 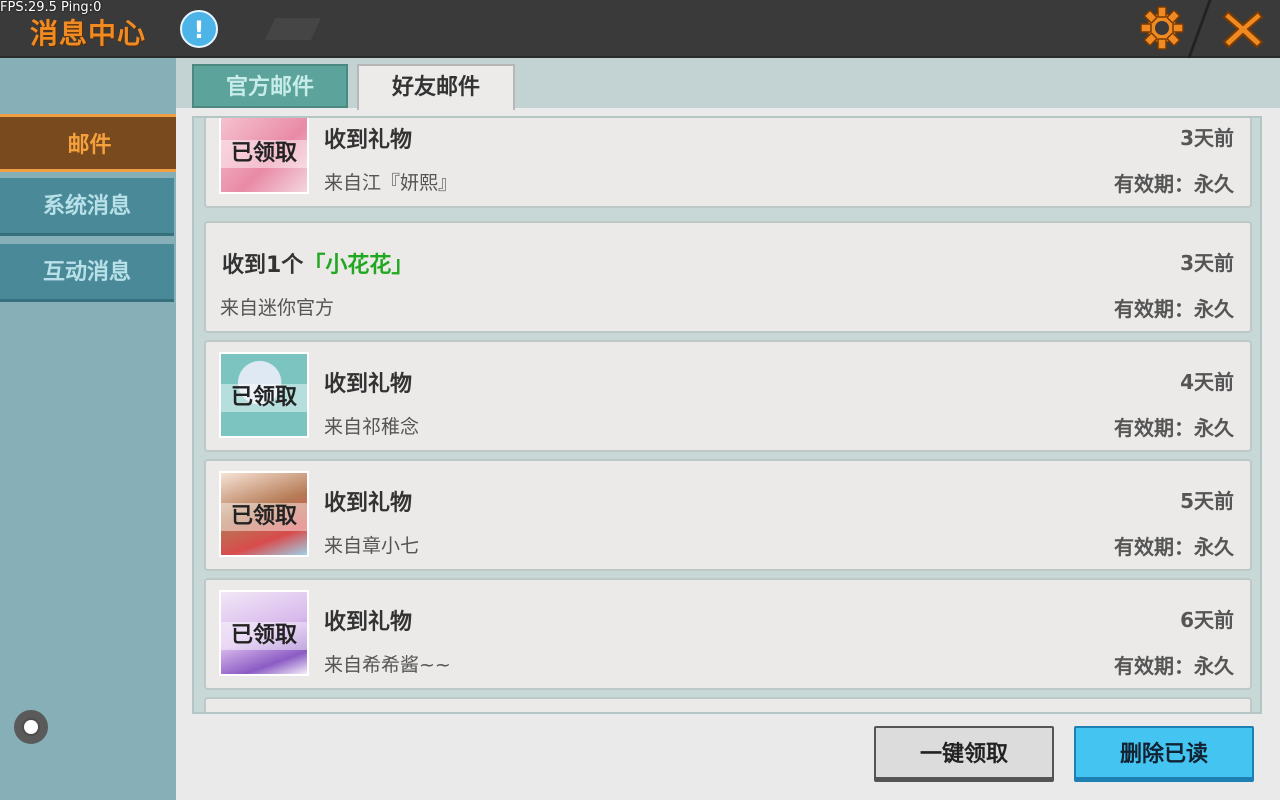 What do you see at coordinates (91, 143) in the screenshot?
I see `sidebar-item-mail: 邮件` at bounding box center [91, 143].